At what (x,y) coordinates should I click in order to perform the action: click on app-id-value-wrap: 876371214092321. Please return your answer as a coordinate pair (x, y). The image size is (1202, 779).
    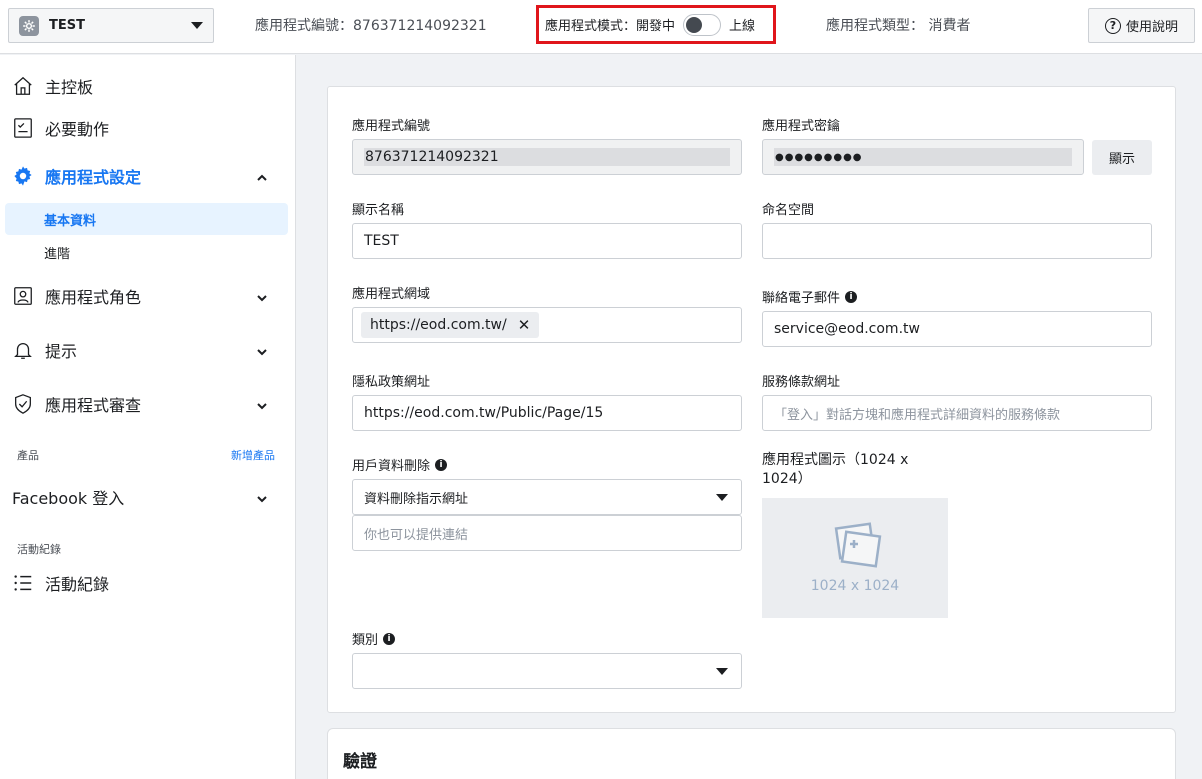
    Looking at the image, I should click on (547, 157).